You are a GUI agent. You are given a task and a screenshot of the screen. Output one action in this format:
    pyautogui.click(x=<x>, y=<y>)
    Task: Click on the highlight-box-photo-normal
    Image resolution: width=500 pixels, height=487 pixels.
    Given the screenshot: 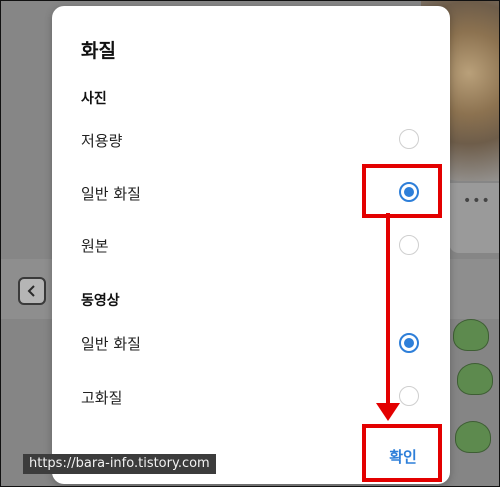 What is the action you would take?
    pyautogui.click(x=402, y=191)
    